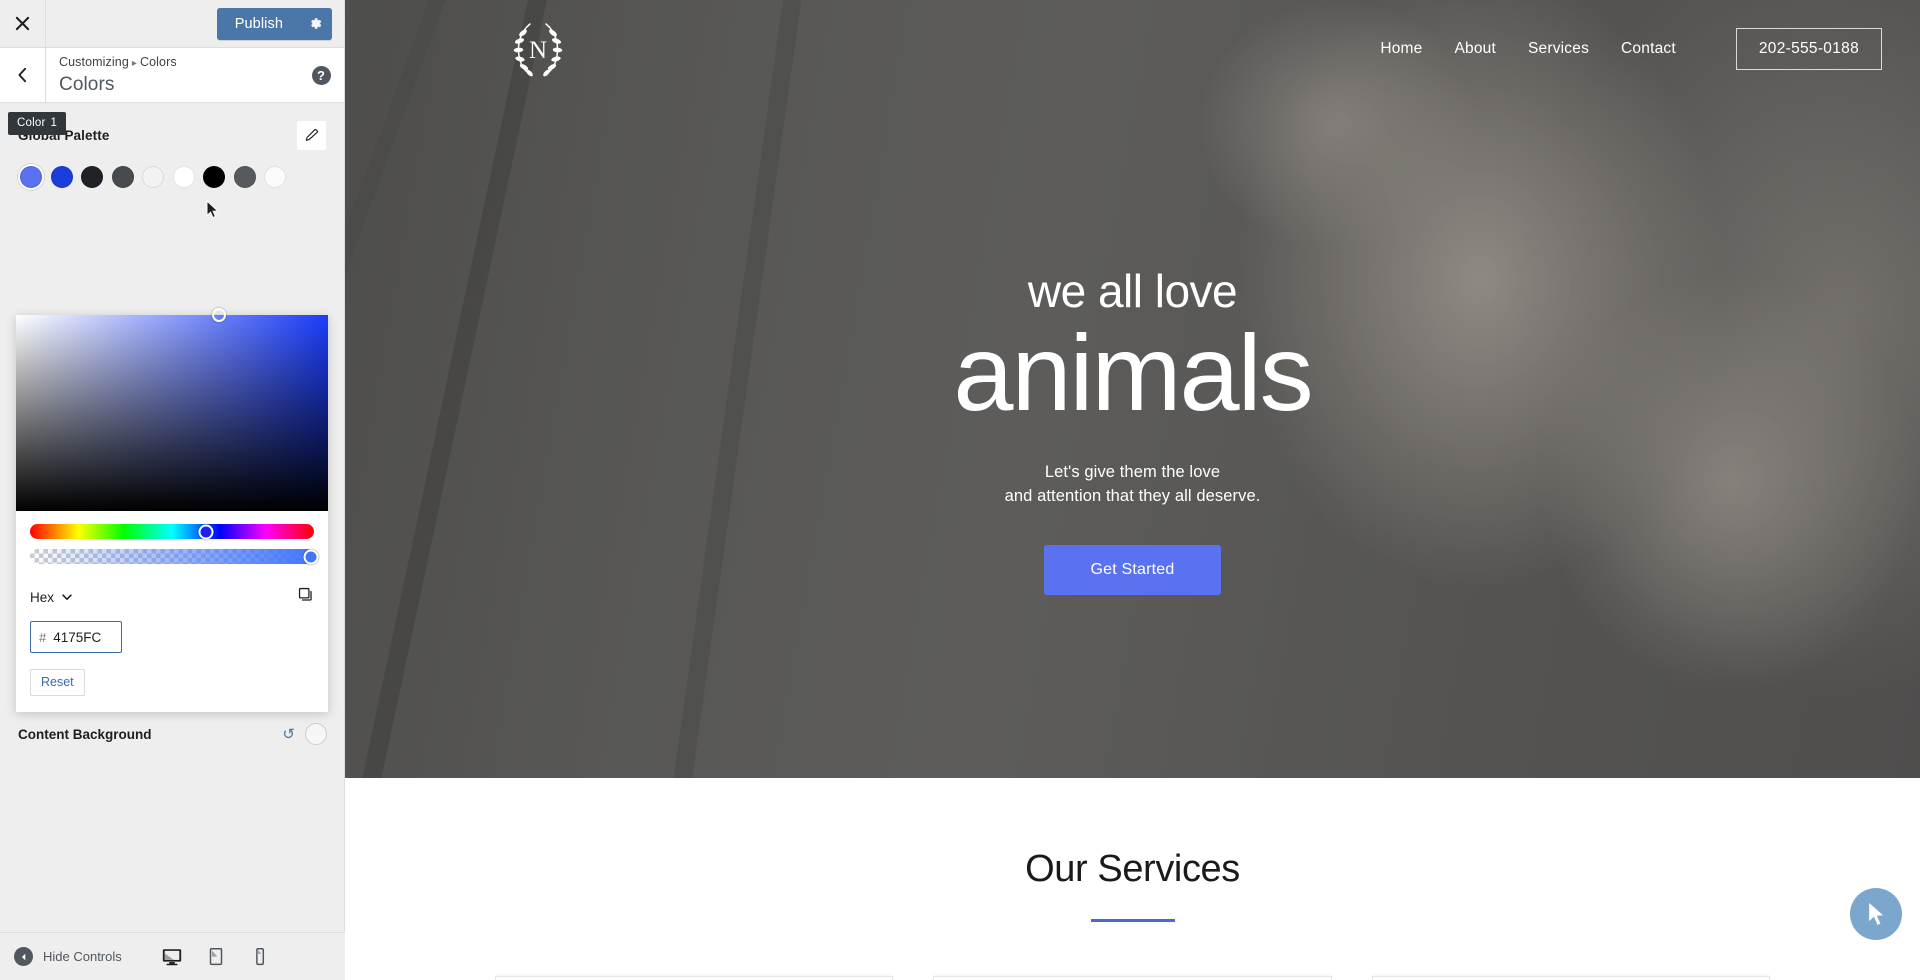 This screenshot has width=1920, height=980. I want to click on get-started-button: Get Started, so click(1132, 570).